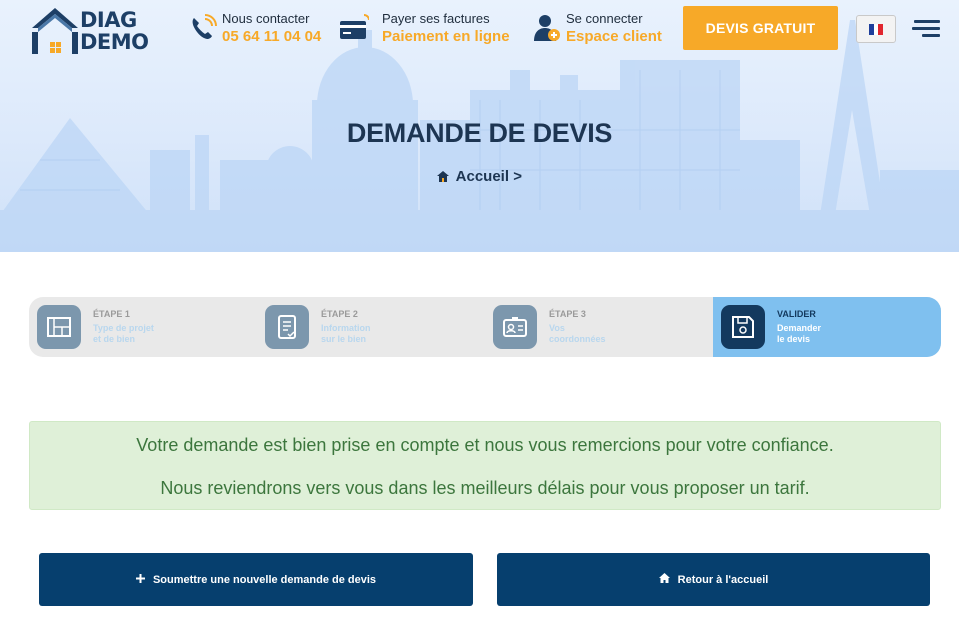  I want to click on contact-phone-link: Nous contacter 05 64 11 04 04, so click(258, 30).